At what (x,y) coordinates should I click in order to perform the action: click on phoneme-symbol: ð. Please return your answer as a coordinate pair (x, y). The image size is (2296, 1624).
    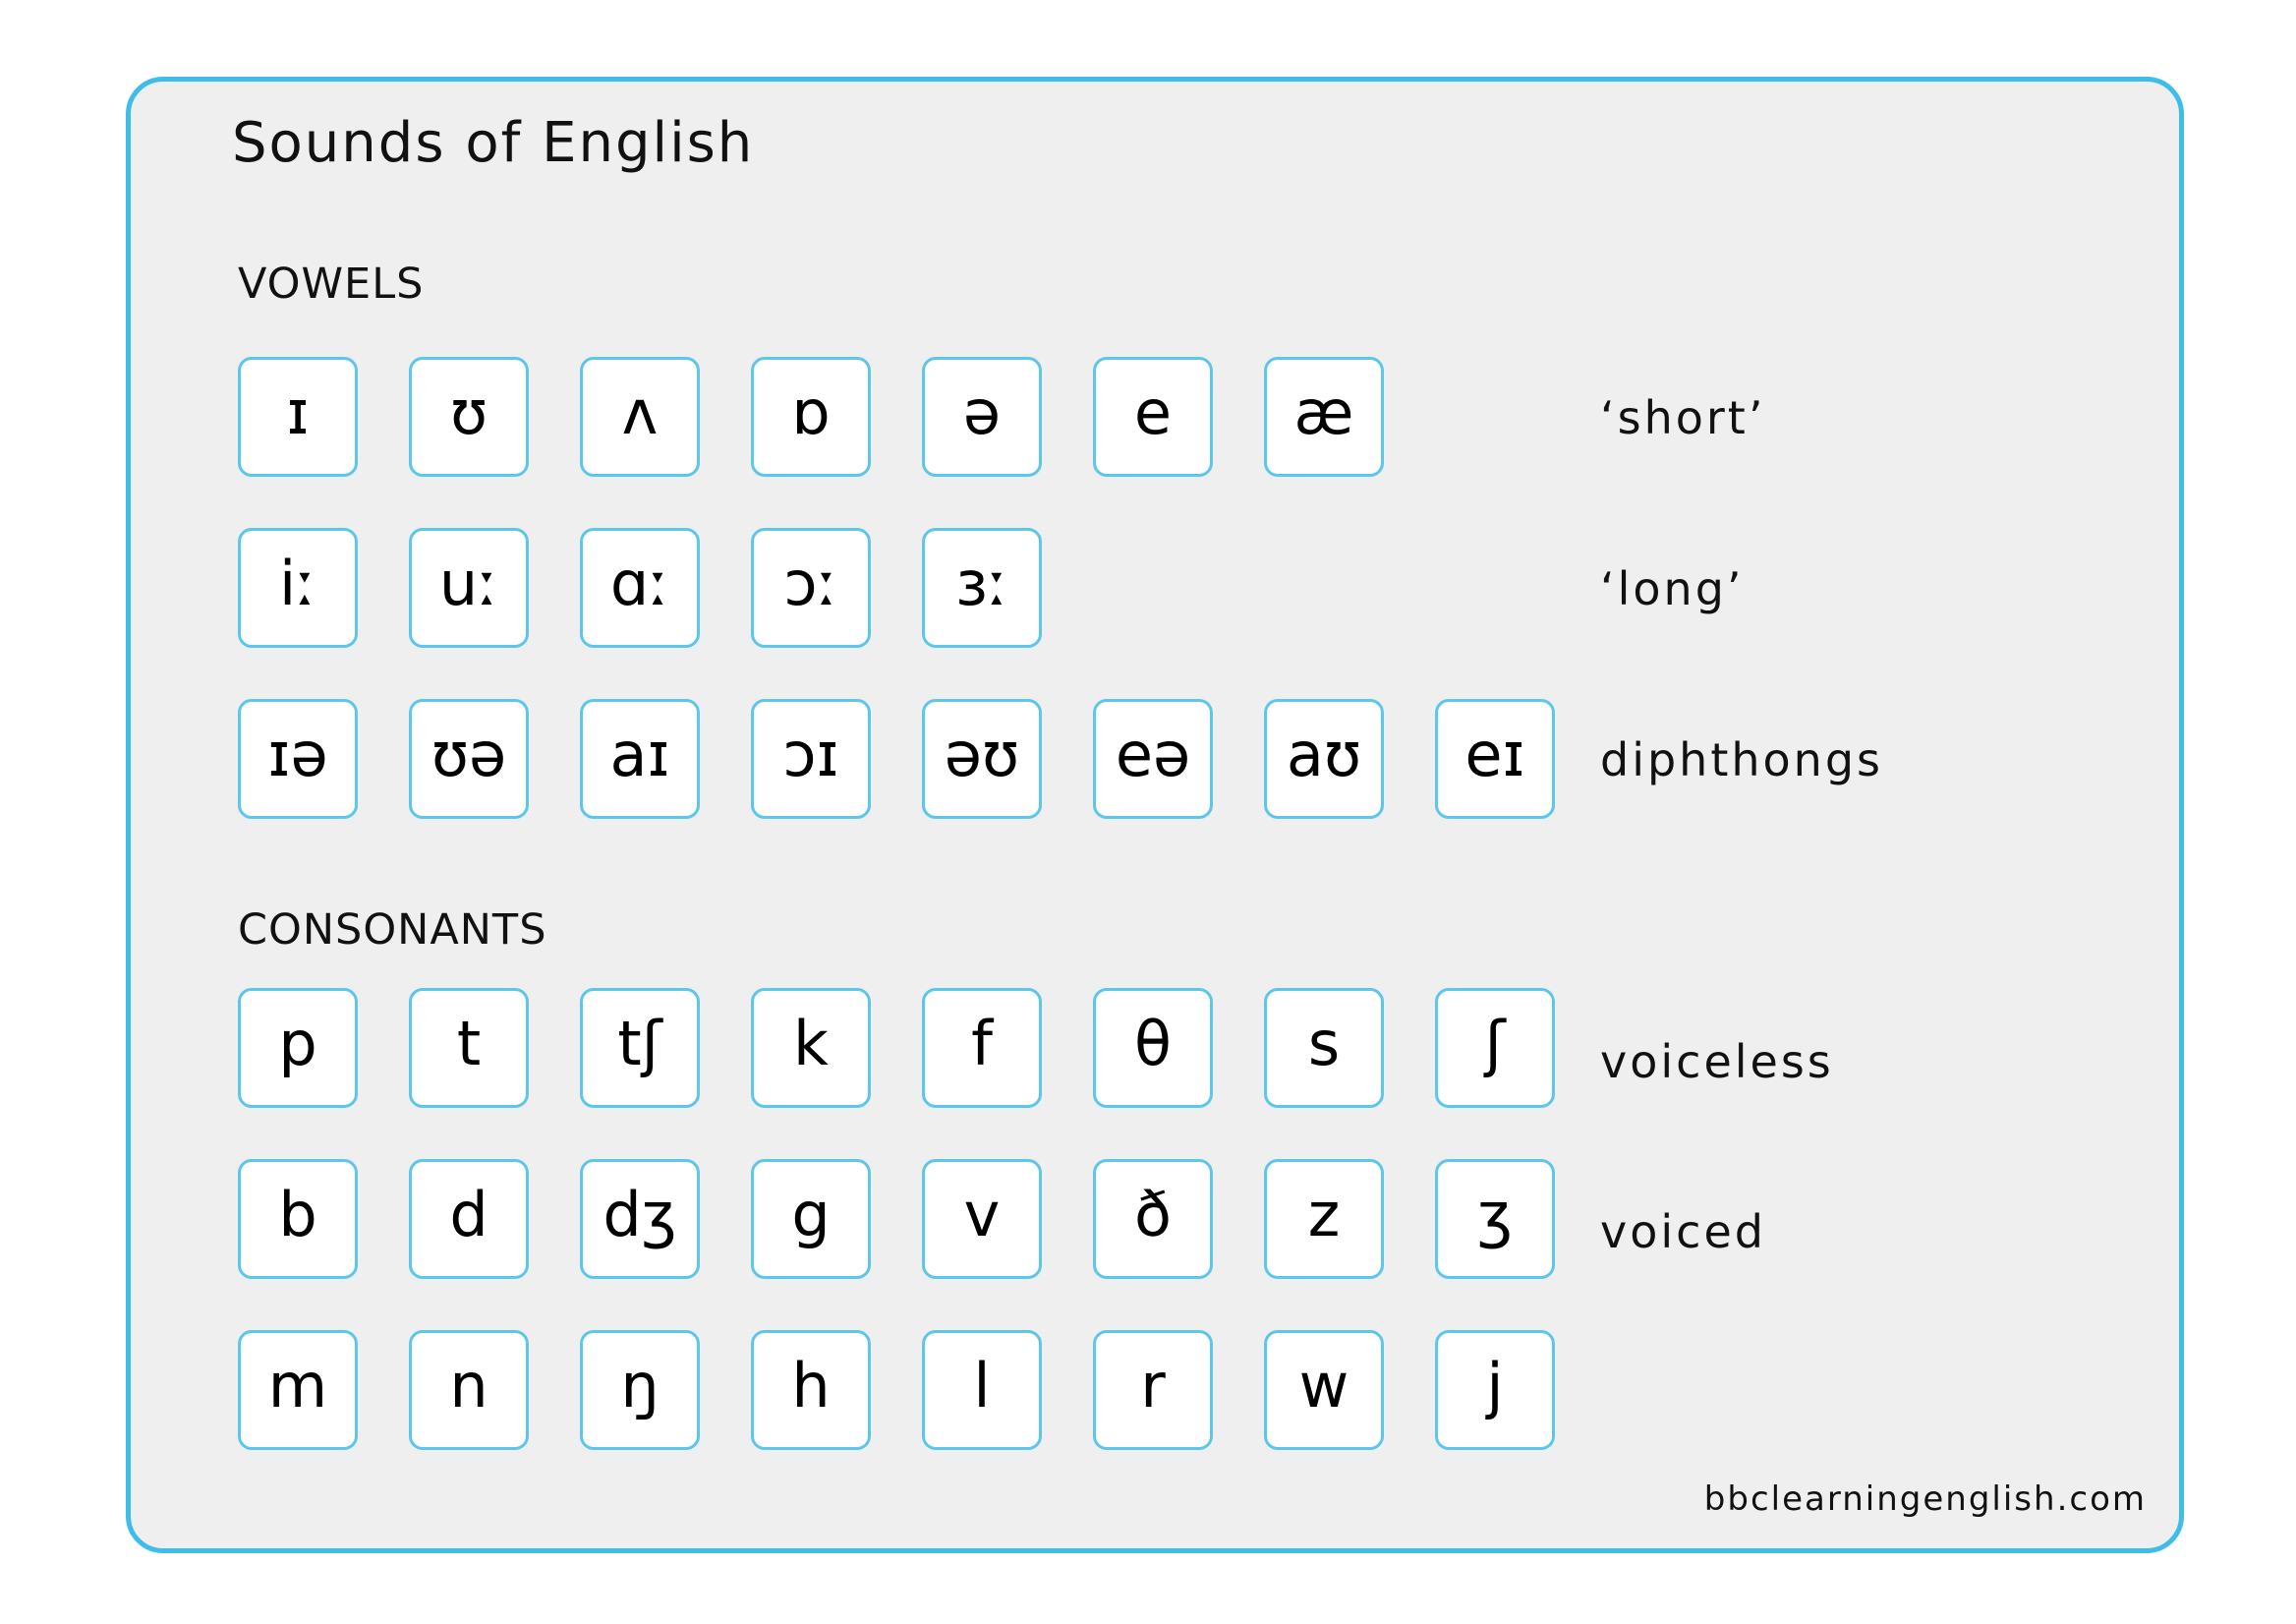
    Looking at the image, I should click on (1153, 1214).